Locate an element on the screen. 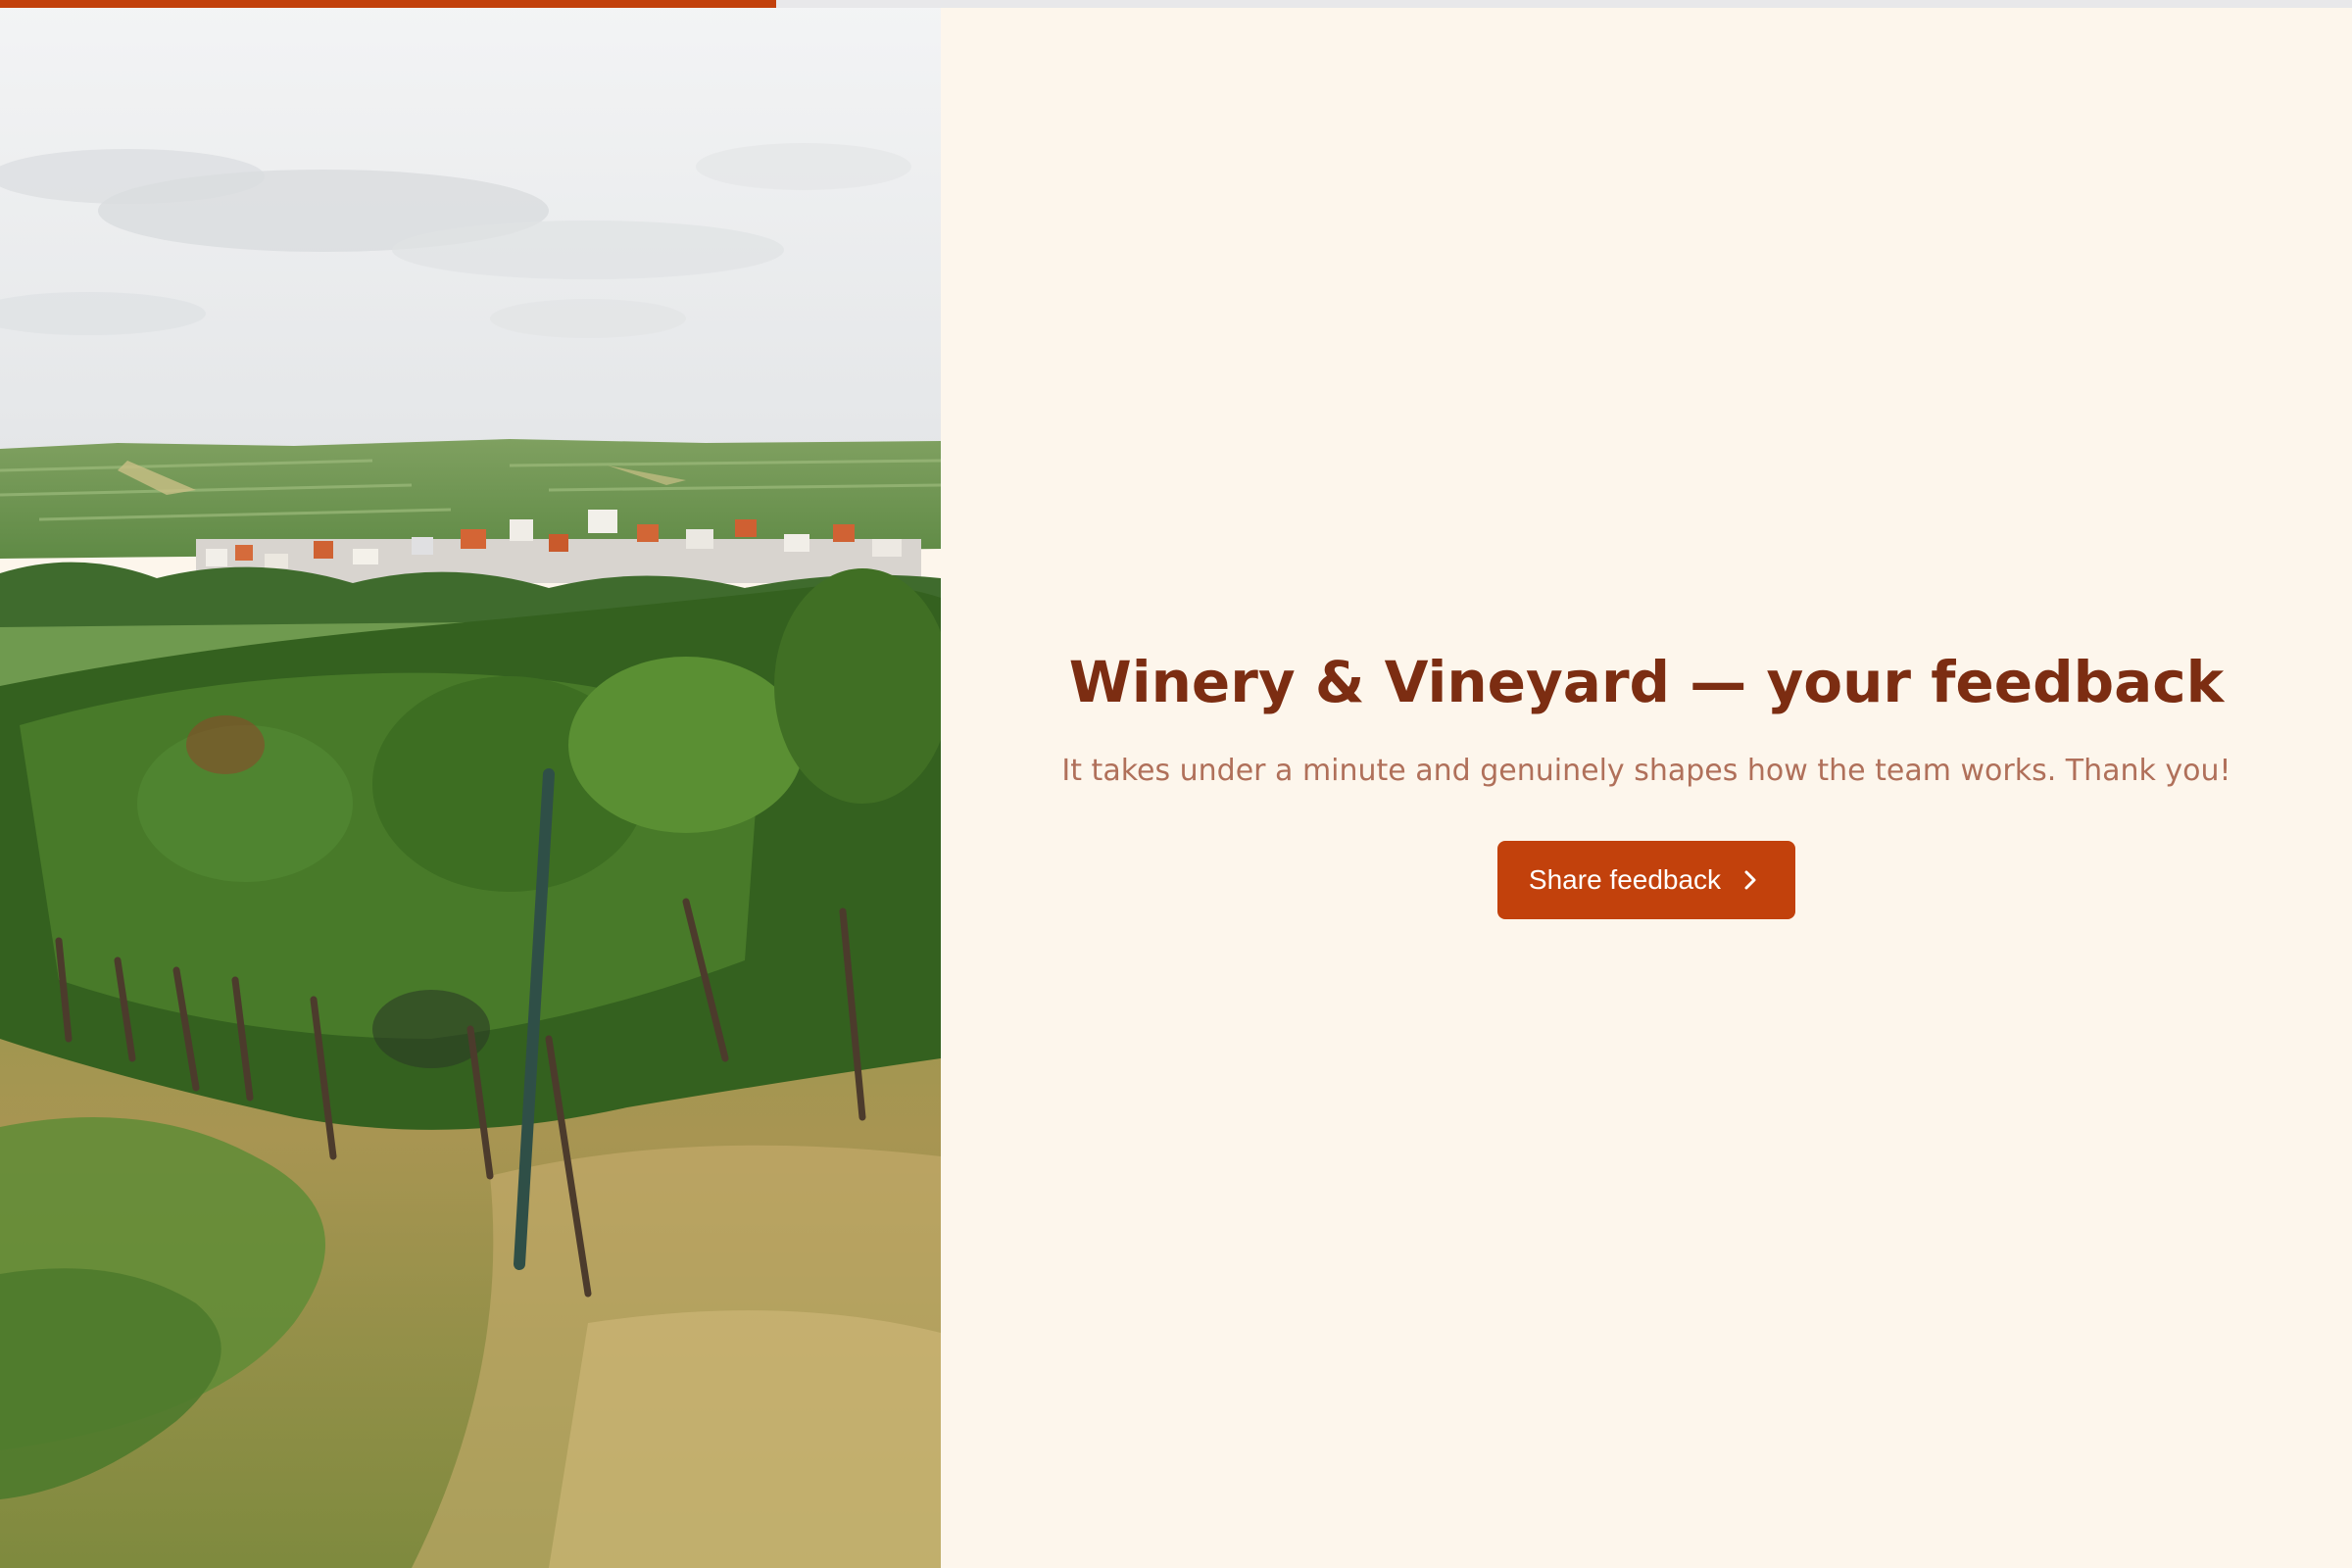 The image size is (2352, 1568). progress-bar is located at coordinates (1176, 4).